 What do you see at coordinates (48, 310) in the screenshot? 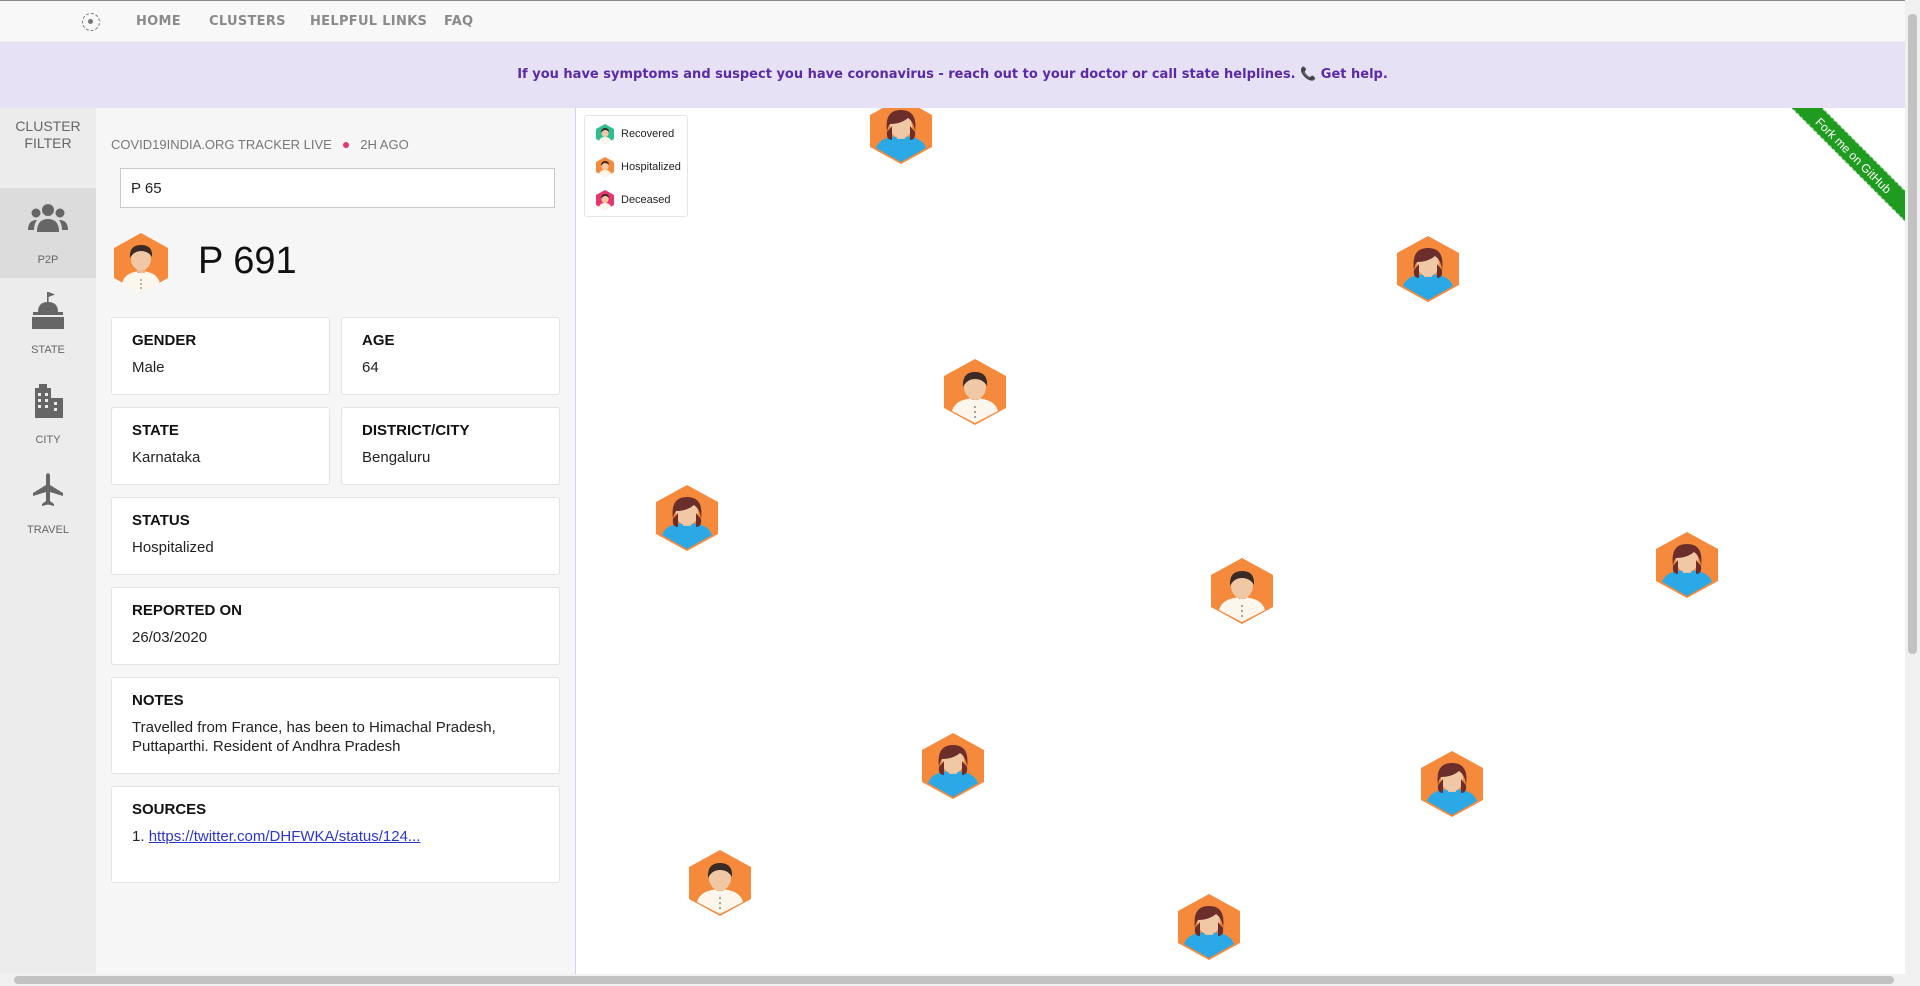
I see `capitol-icon` at bounding box center [48, 310].